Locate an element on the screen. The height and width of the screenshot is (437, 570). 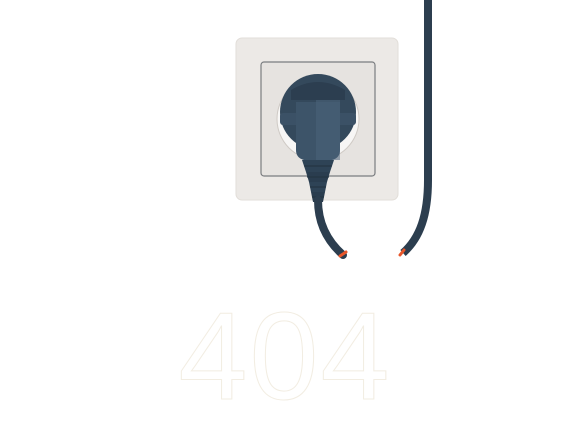
plug-cable is located at coordinates (331, 227).